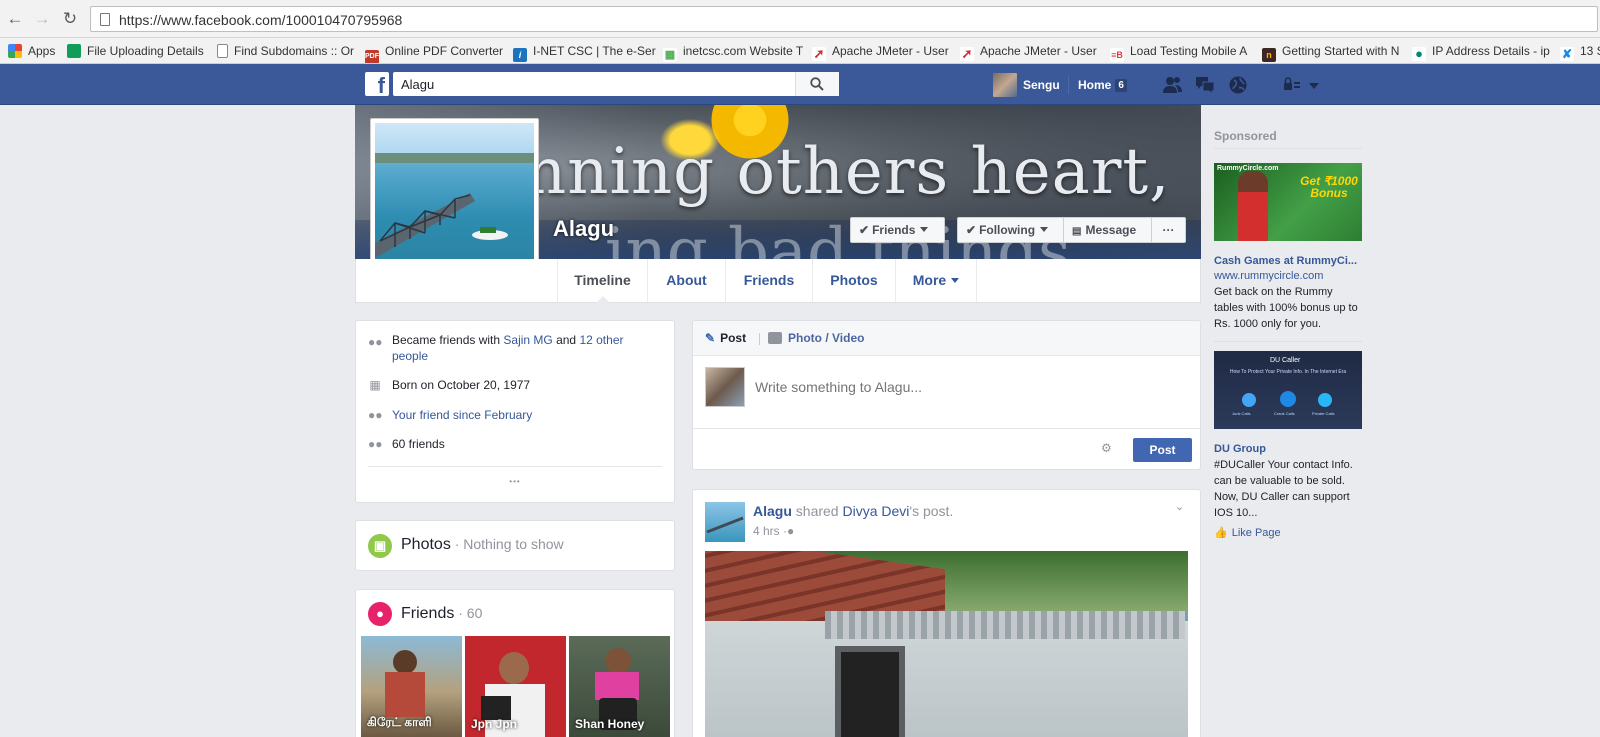 The height and width of the screenshot is (737, 1600). I want to click on composer-tab-post: ✎ Post, so click(725, 338).